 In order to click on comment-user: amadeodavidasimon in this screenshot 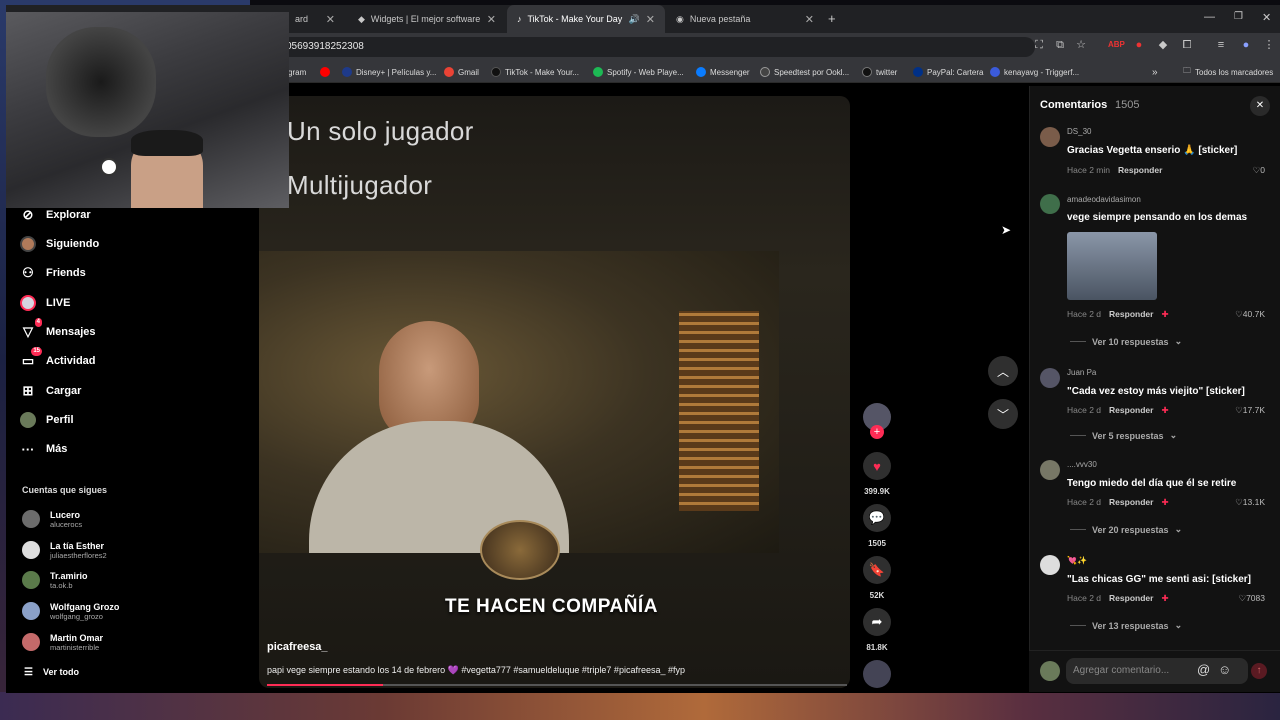, I will do `click(1104, 199)`.